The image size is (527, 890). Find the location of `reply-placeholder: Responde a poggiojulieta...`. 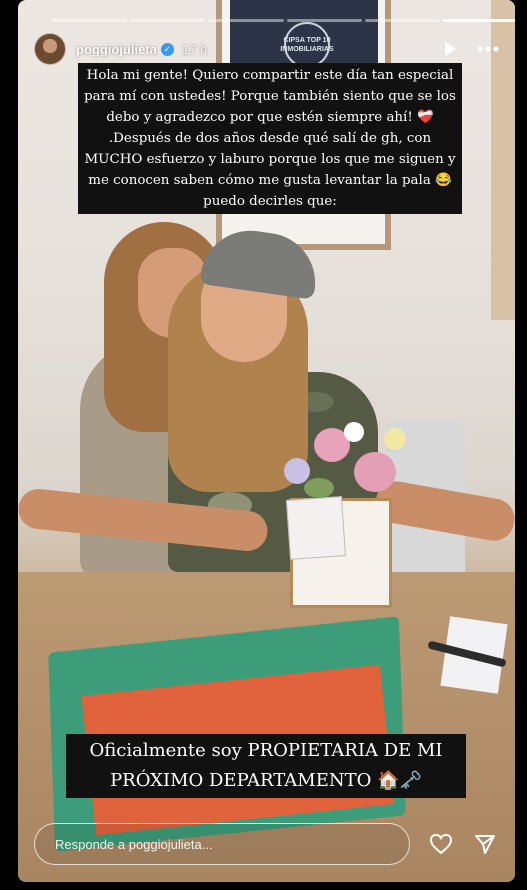

reply-placeholder: Responde a poggiojulieta... is located at coordinates (134, 844).